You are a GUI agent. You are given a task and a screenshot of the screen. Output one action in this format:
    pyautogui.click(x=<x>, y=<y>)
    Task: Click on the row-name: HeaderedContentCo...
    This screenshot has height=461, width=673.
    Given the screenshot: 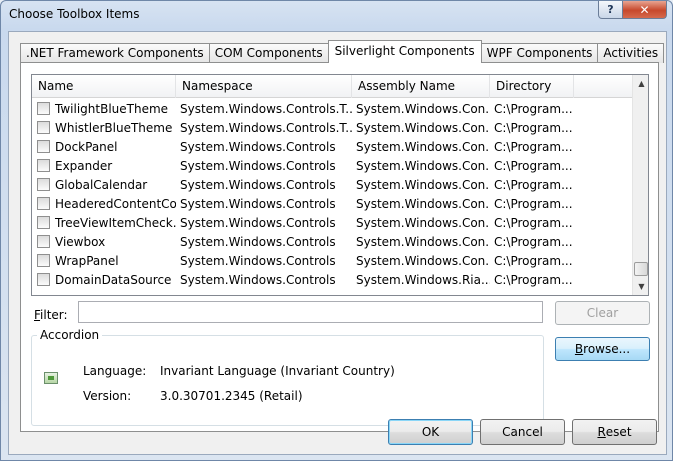 What is the action you would take?
    pyautogui.click(x=115, y=203)
    